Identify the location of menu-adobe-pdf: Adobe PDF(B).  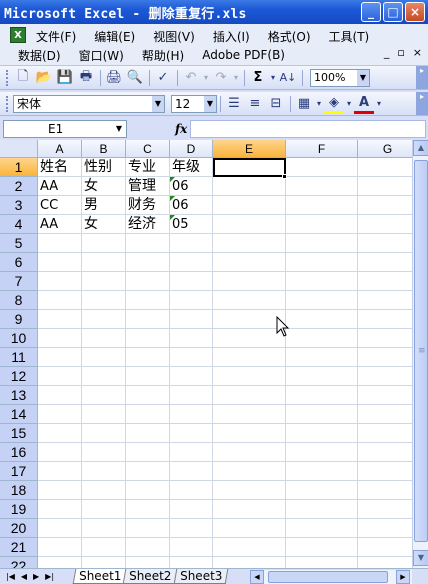
(243, 55).